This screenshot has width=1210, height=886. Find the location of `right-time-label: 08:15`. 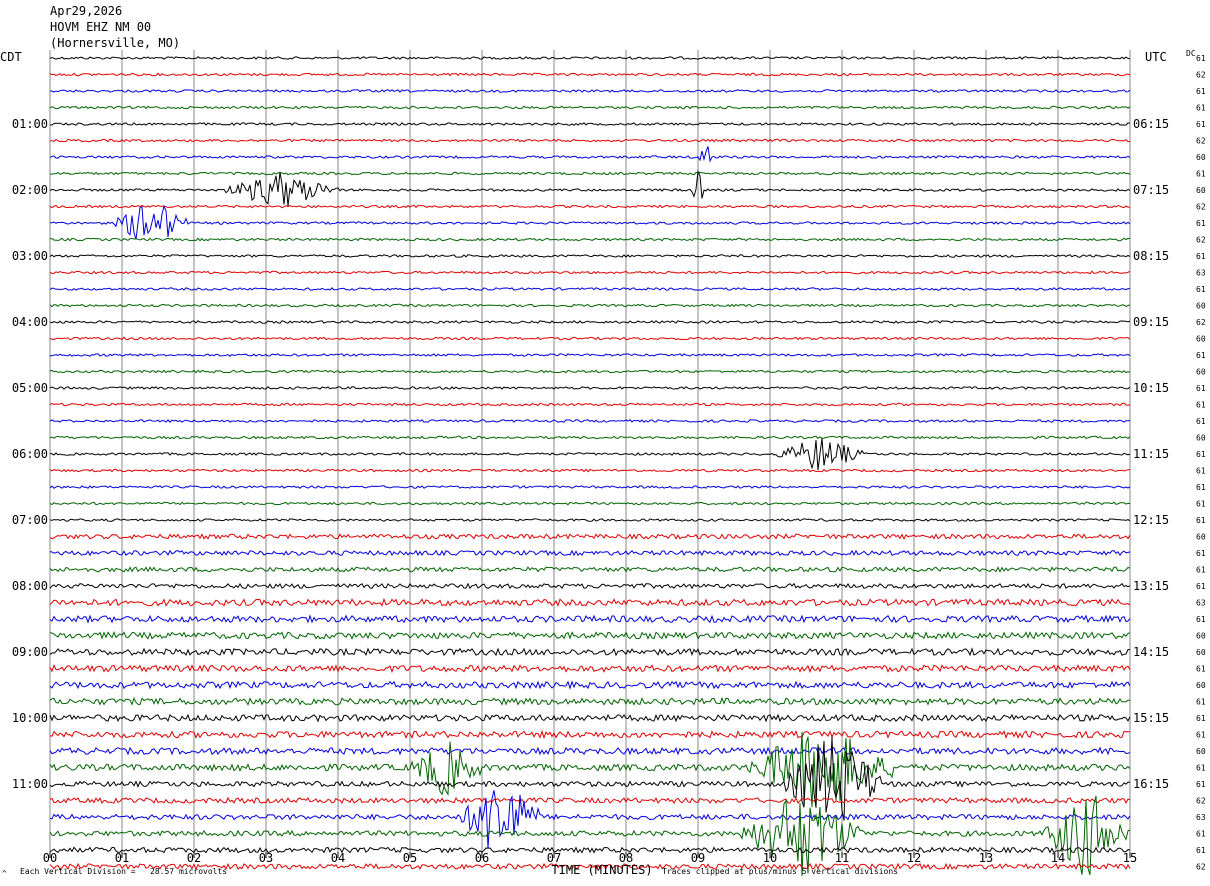

right-time-label: 08:15 is located at coordinates (1151, 256).